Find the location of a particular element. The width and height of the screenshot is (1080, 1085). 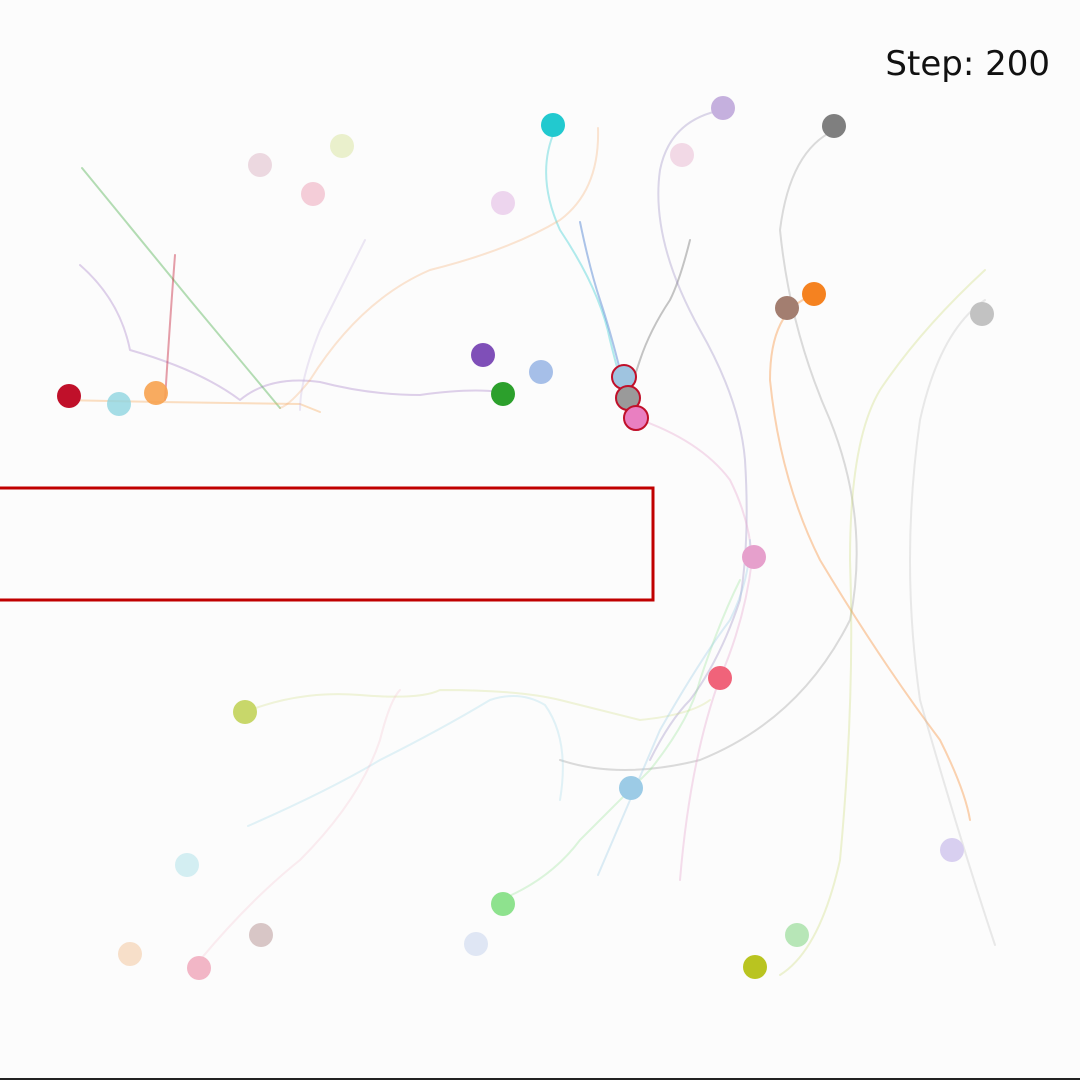

agent-cyan-light is located at coordinates (119, 404).